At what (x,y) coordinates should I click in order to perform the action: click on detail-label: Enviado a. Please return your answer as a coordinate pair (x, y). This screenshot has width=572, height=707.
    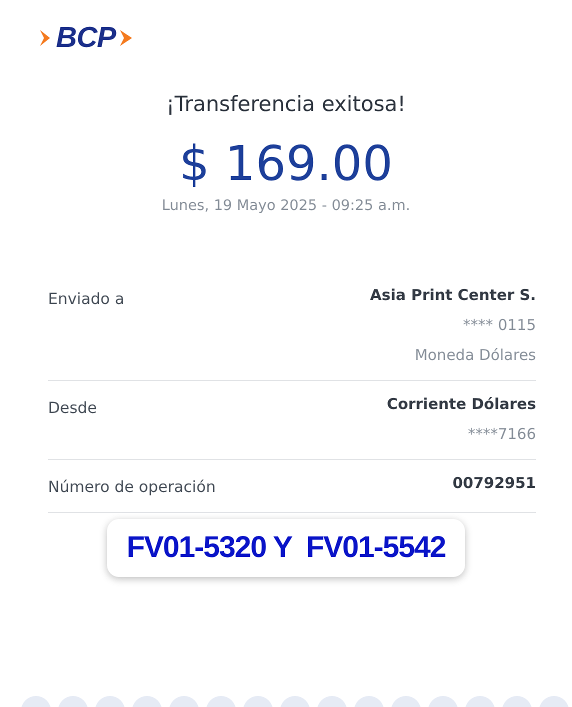
    Looking at the image, I should click on (86, 300).